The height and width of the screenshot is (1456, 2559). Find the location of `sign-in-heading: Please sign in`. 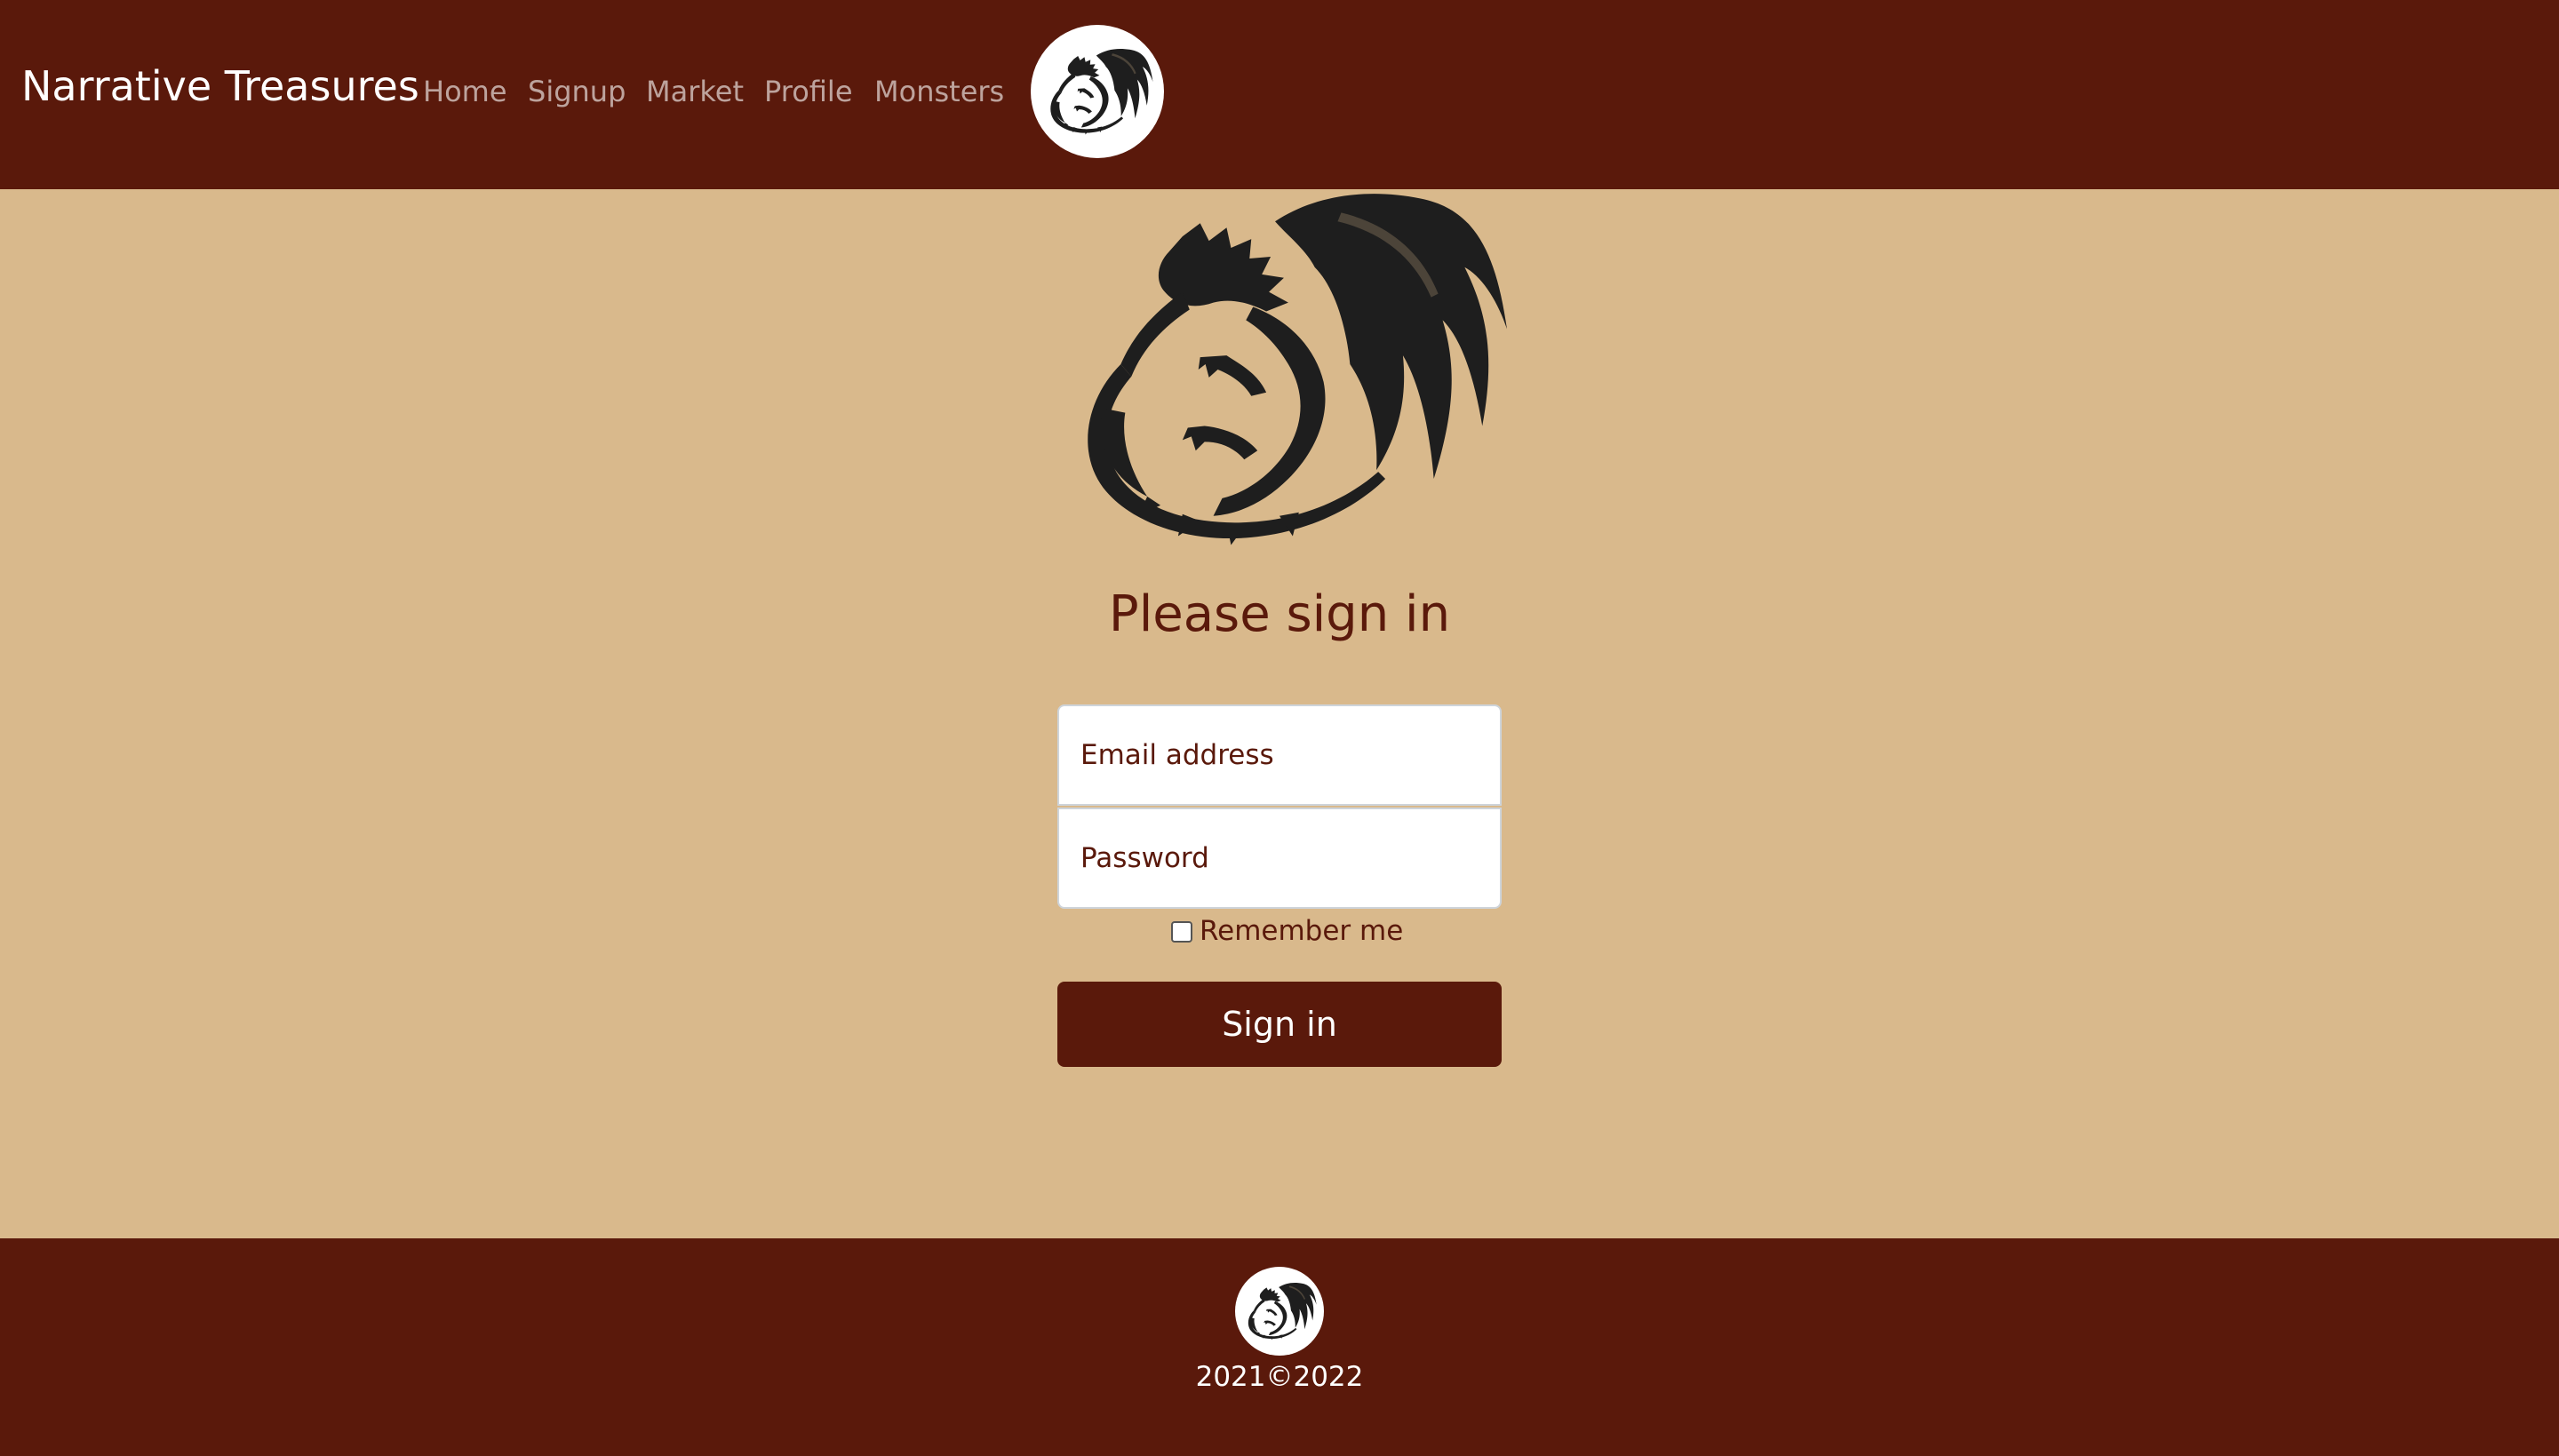

sign-in-heading: Please sign in is located at coordinates (1279, 614).